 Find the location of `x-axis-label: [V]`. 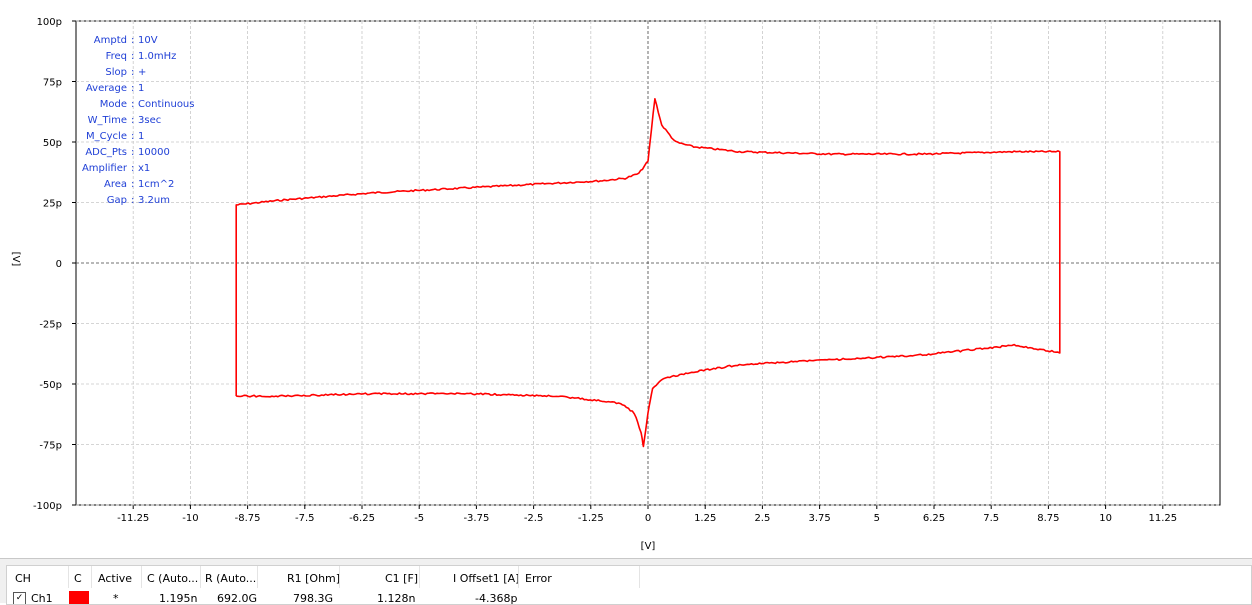

x-axis-label: [V] is located at coordinates (648, 546).